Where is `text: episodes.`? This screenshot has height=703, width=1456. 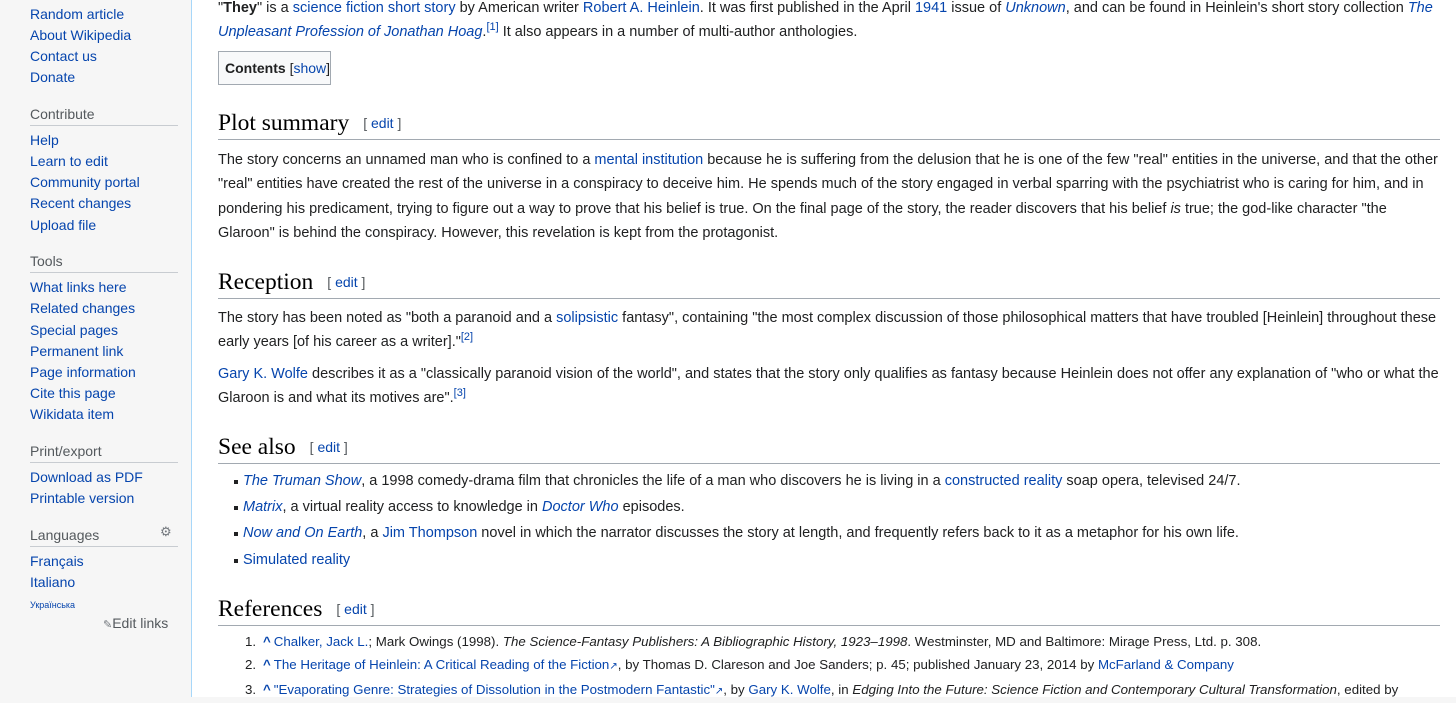 text: episodes. is located at coordinates (651, 507).